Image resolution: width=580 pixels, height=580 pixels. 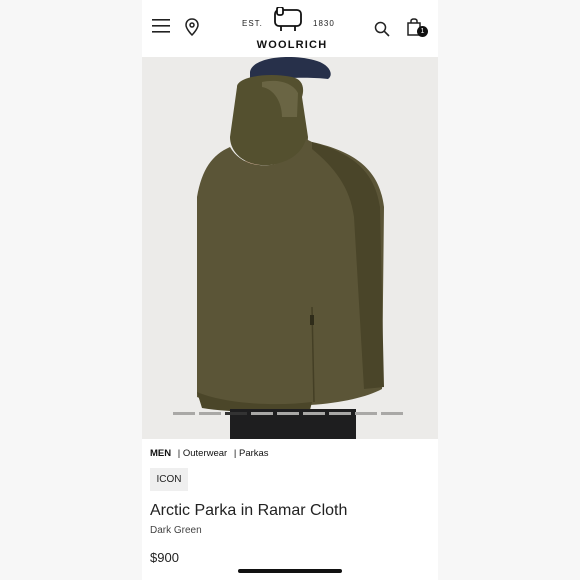 I want to click on brand-name: WOOLRICH, so click(x=292, y=45).